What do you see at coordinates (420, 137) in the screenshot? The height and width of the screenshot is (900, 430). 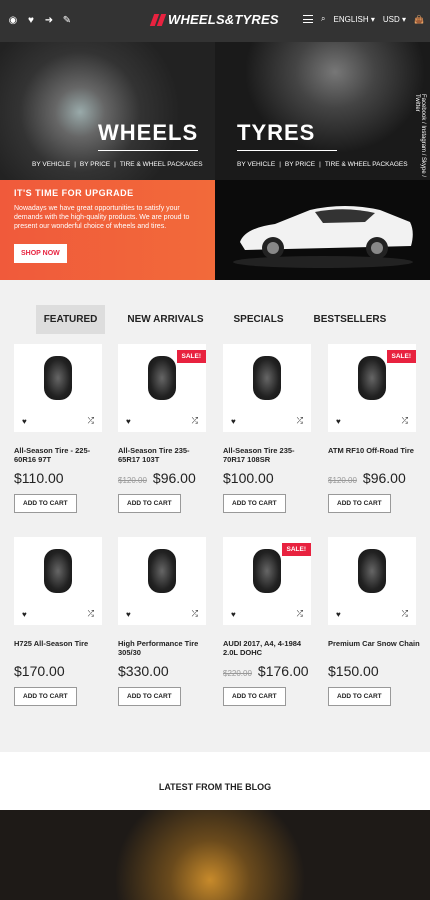 I see `social-links: Facebook / Instagram / Skype / Twitter` at bounding box center [420, 137].